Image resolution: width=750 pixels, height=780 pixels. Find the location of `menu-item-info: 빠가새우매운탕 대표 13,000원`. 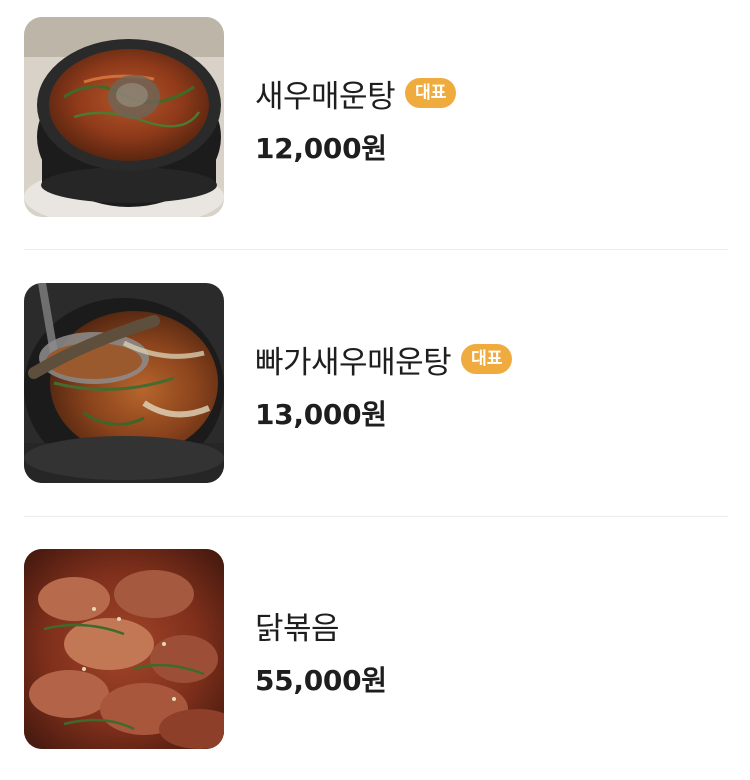

menu-item-info: 빠가새우매운탕 대표 13,000원 is located at coordinates (485, 385).